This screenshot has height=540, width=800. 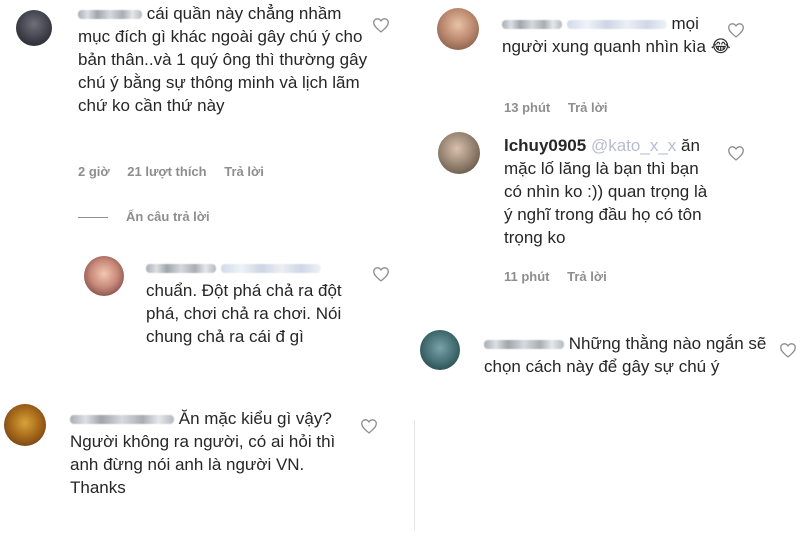 What do you see at coordinates (93, 218) in the screenshot?
I see `divider-line` at bounding box center [93, 218].